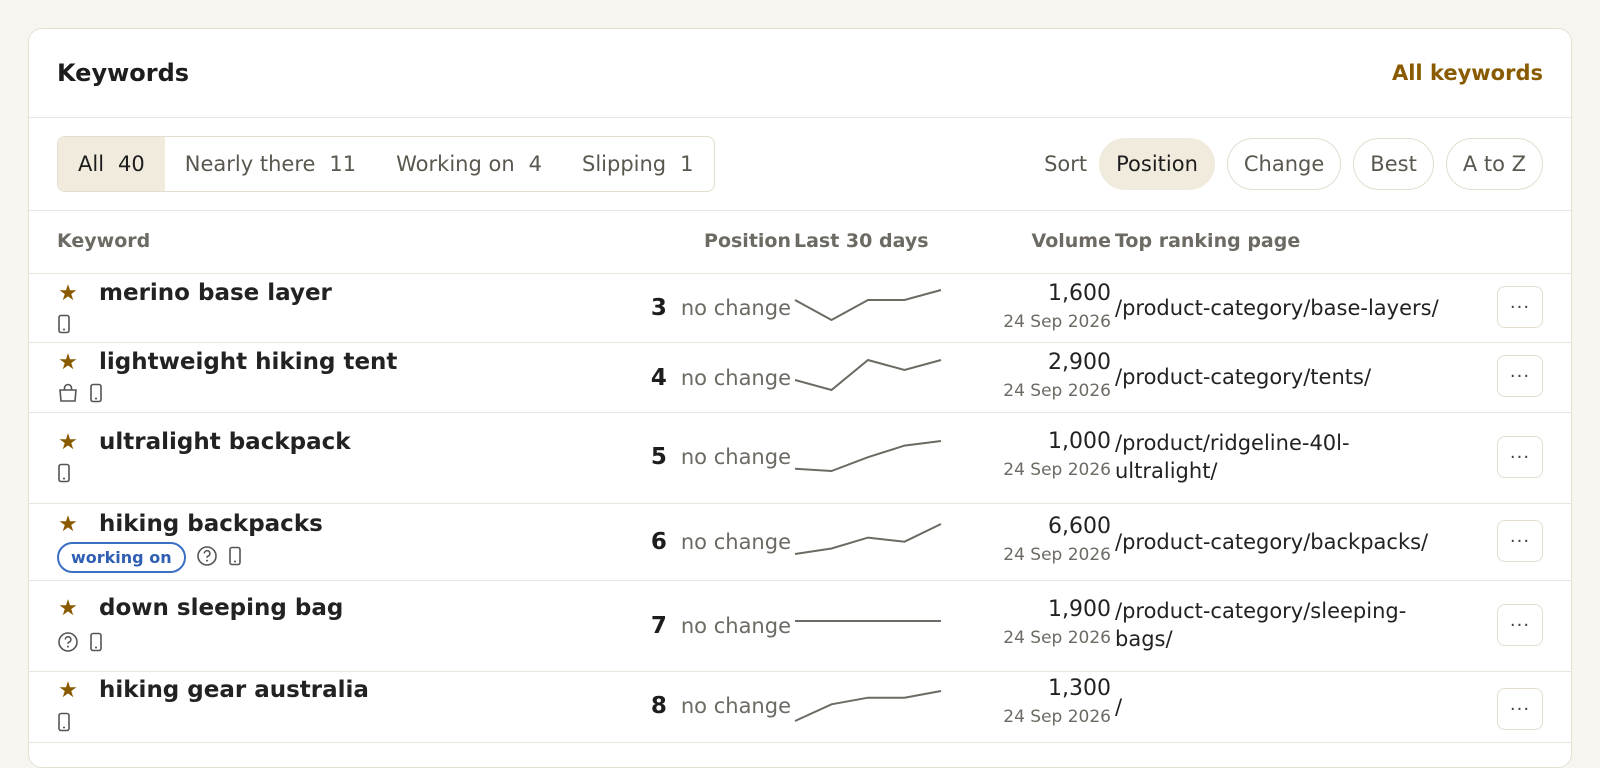  I want to click on filter-count: 40, so click(131, 164).